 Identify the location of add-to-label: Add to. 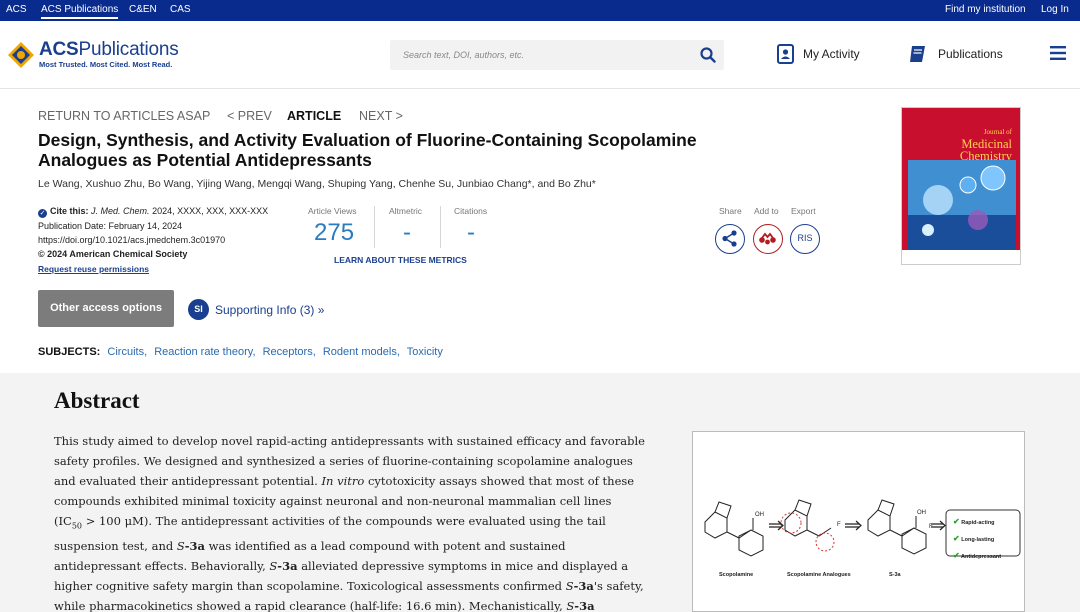
(766, 211).